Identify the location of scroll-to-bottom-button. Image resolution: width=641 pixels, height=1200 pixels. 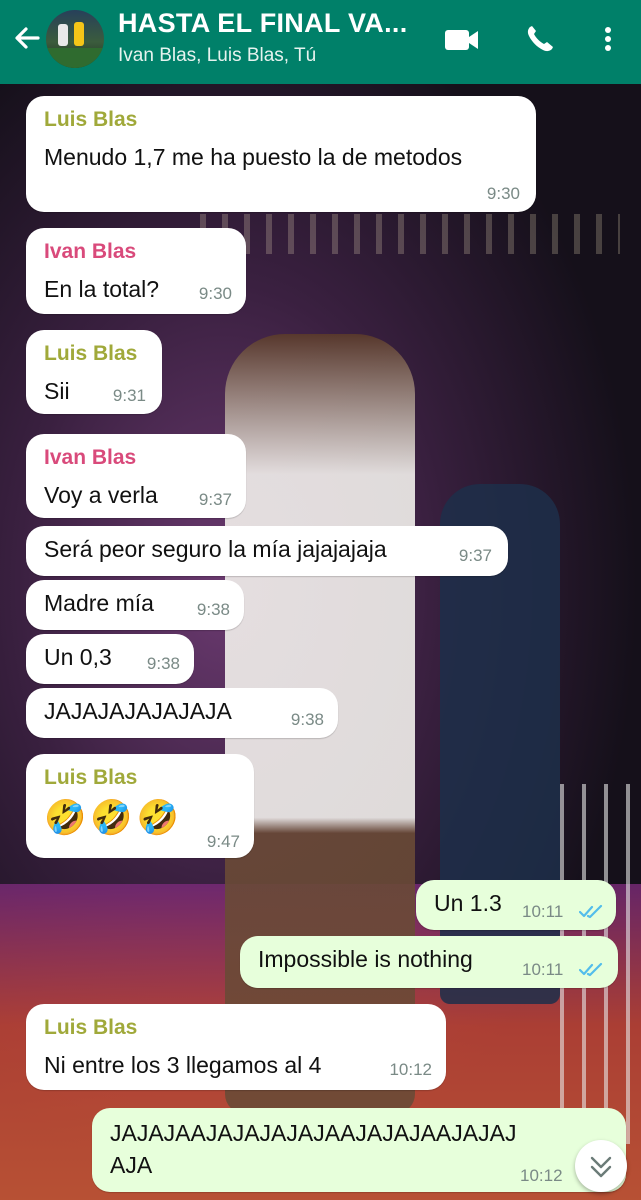
(601, 1166).